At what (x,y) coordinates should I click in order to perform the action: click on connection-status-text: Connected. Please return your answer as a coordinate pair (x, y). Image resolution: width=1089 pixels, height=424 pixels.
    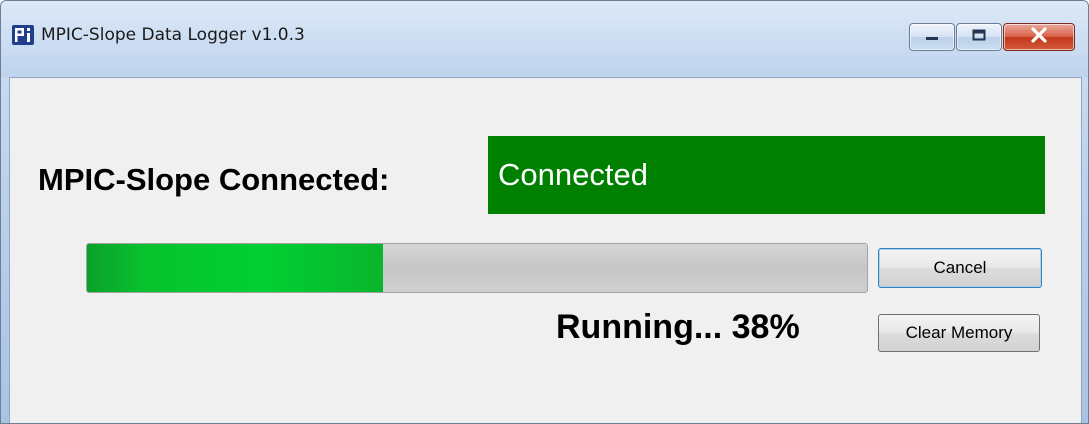
    Looking at the image, I should click on (573, 174).